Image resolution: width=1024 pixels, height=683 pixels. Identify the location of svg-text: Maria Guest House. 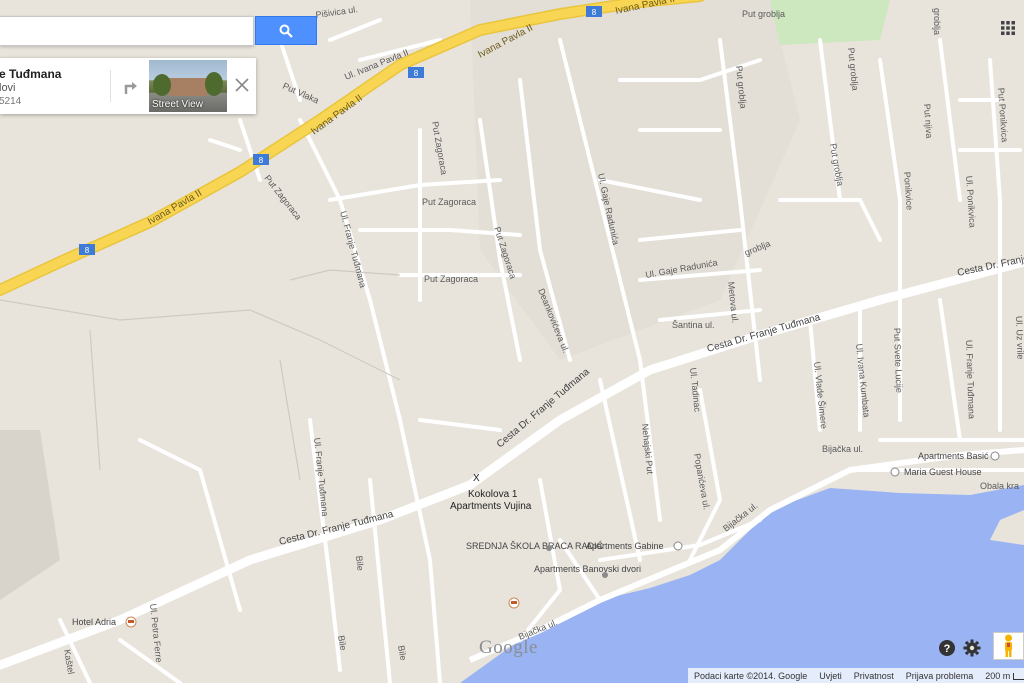
(943, 472).